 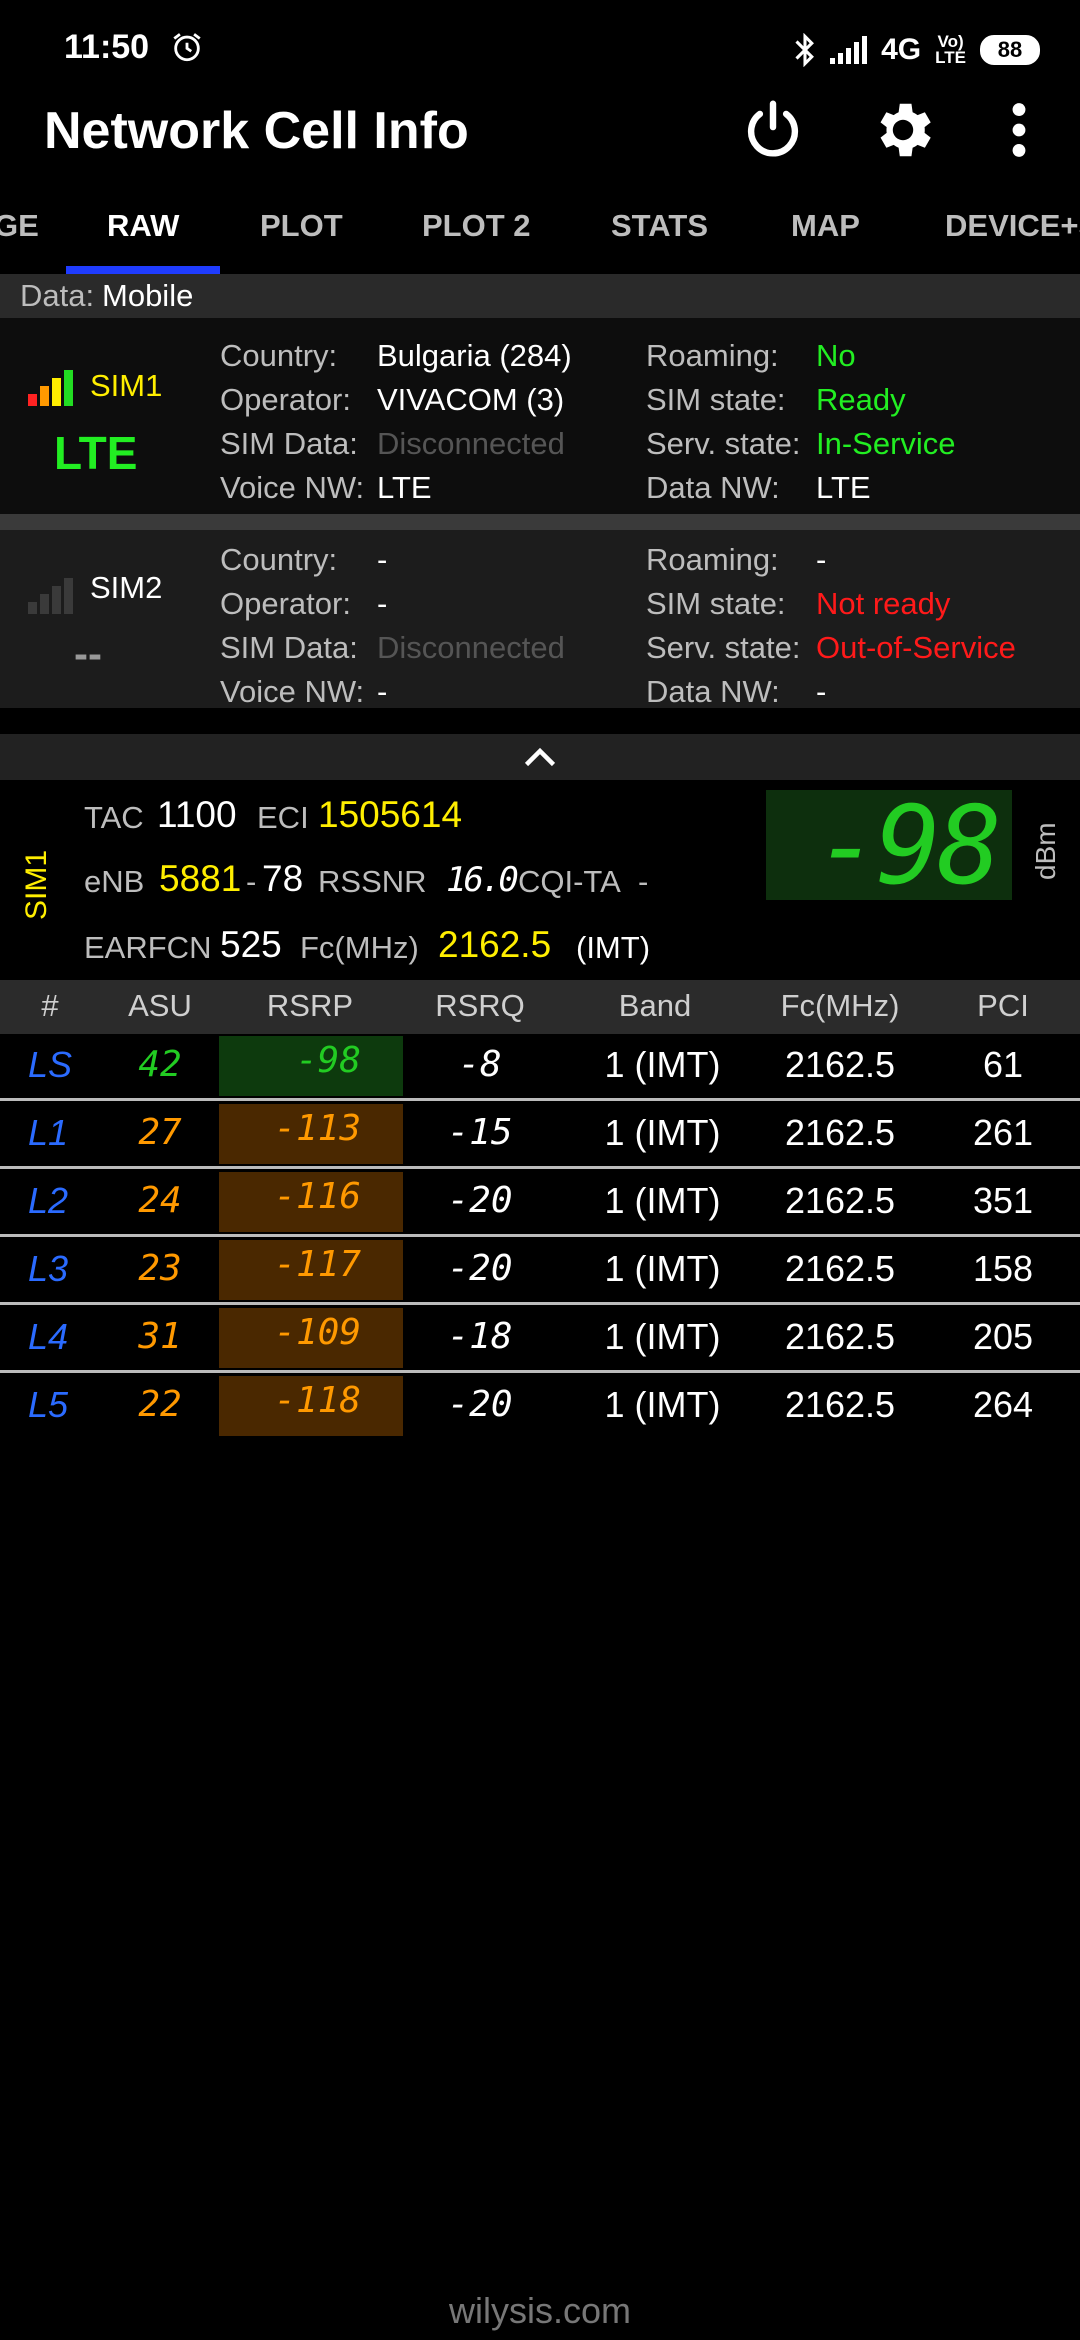 I want to click on sim2-country-label: Country:, so click(x=279, y=559).